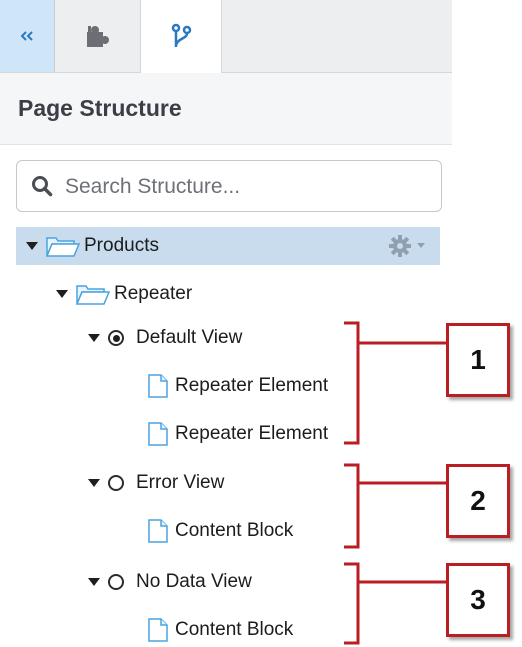  What do you see at coordinates (121, 245) in the screenshot?
I see `tree-item-label: Products` at bounding box center [121, 245].